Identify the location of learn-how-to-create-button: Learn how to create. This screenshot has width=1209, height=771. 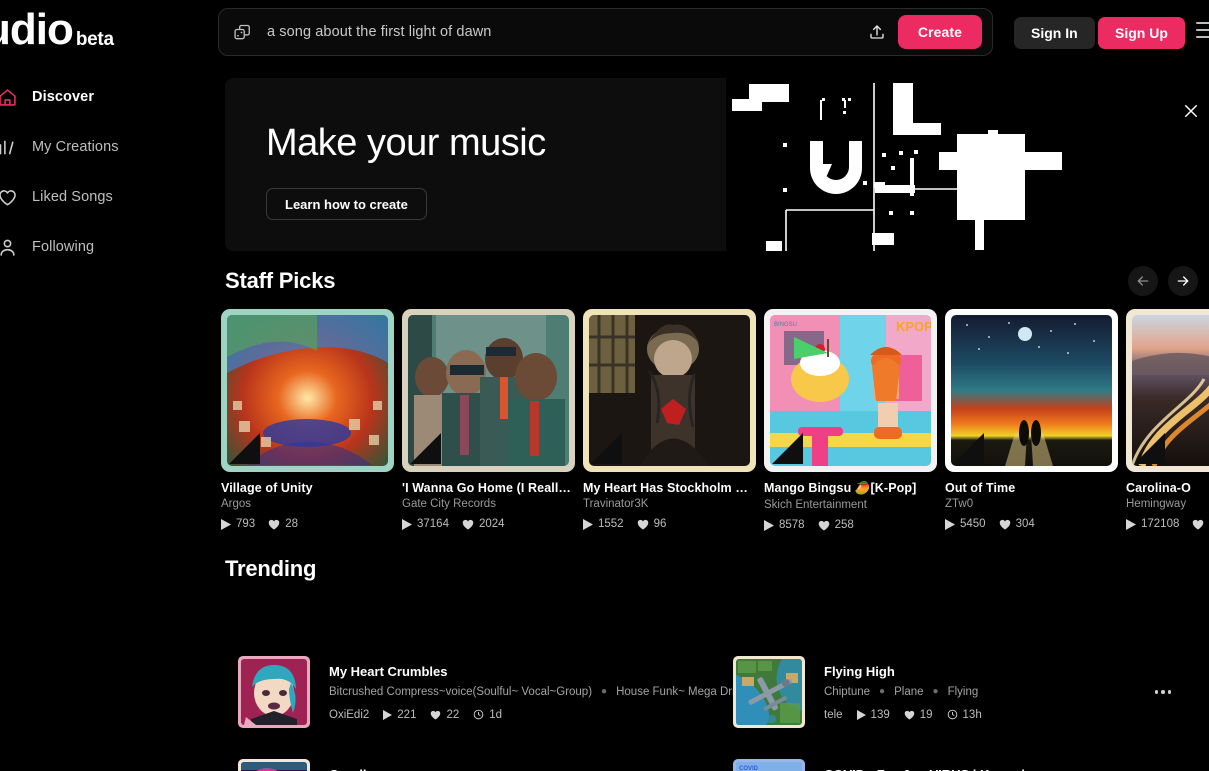
(346, 204).